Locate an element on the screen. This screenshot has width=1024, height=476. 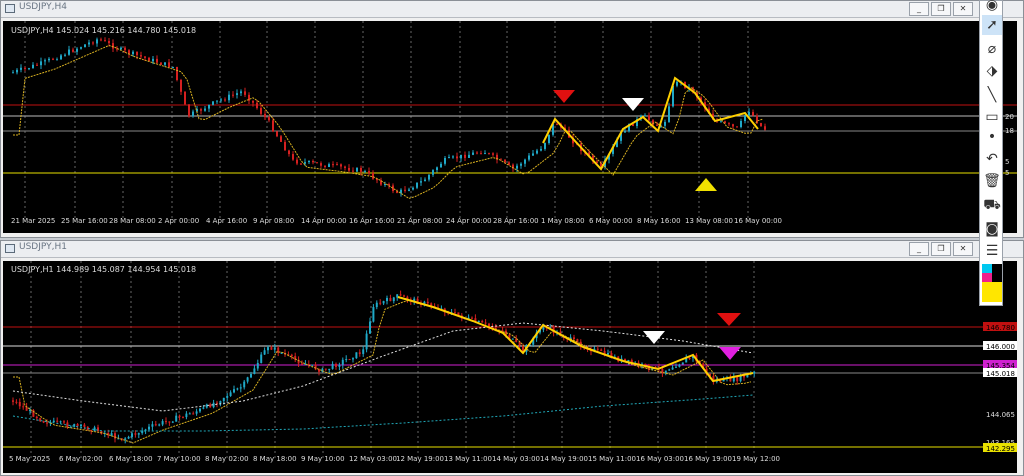
time-axis-label: 14 May 03:00 is located at coordinates (516, 459).